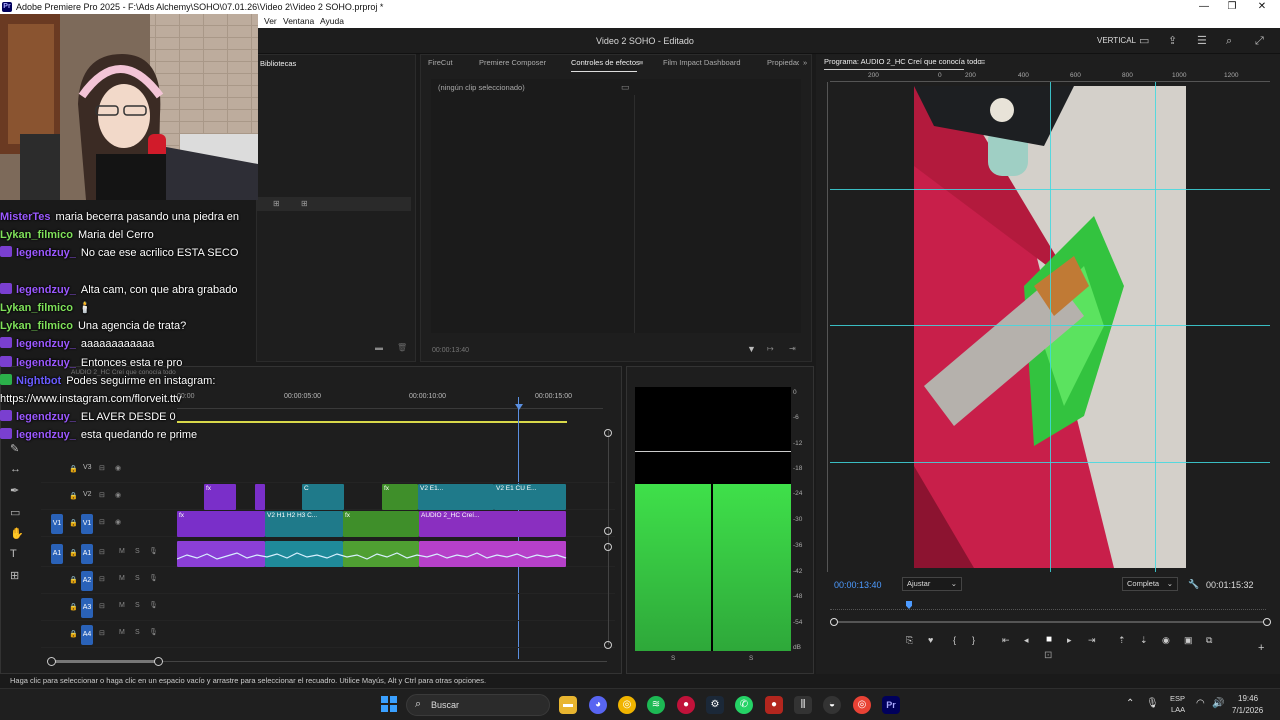 Image resolution: width=1280 pixels, height=720 pixels. I want to click on mark-in-icon: {, so click(954, 640).